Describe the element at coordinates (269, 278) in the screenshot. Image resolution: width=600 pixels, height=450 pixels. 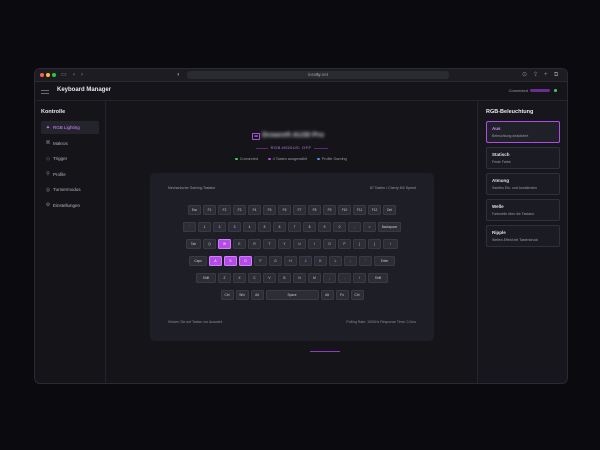
I see `key-v: V` at that location.